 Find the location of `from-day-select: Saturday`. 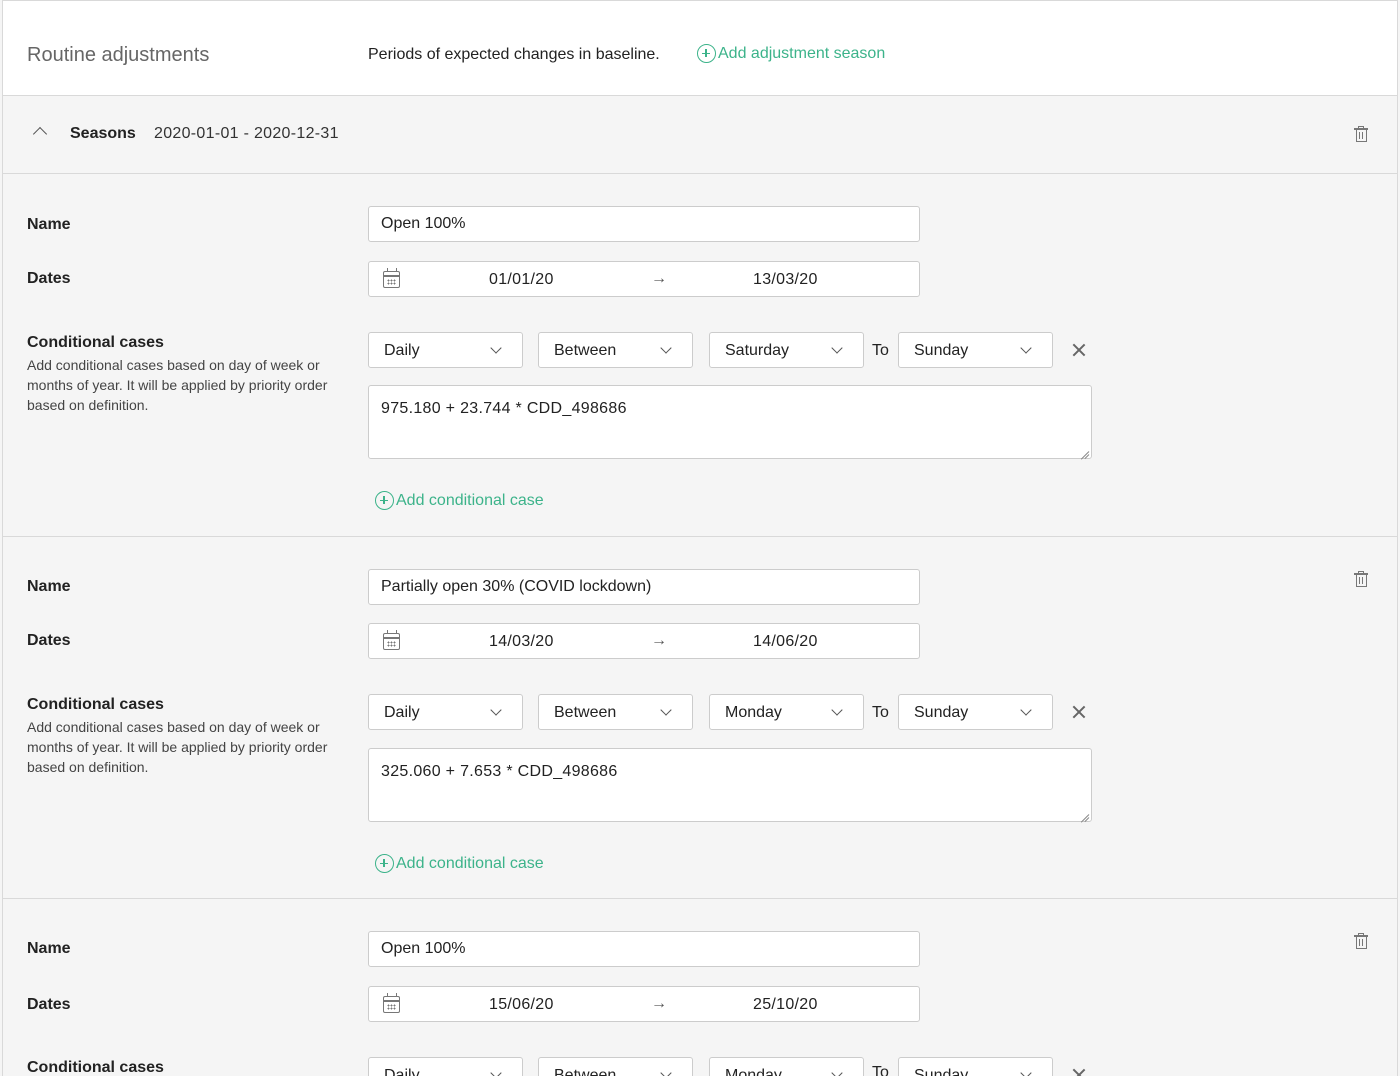

from-day-select: Saturday is located at coordinates (786, 350).